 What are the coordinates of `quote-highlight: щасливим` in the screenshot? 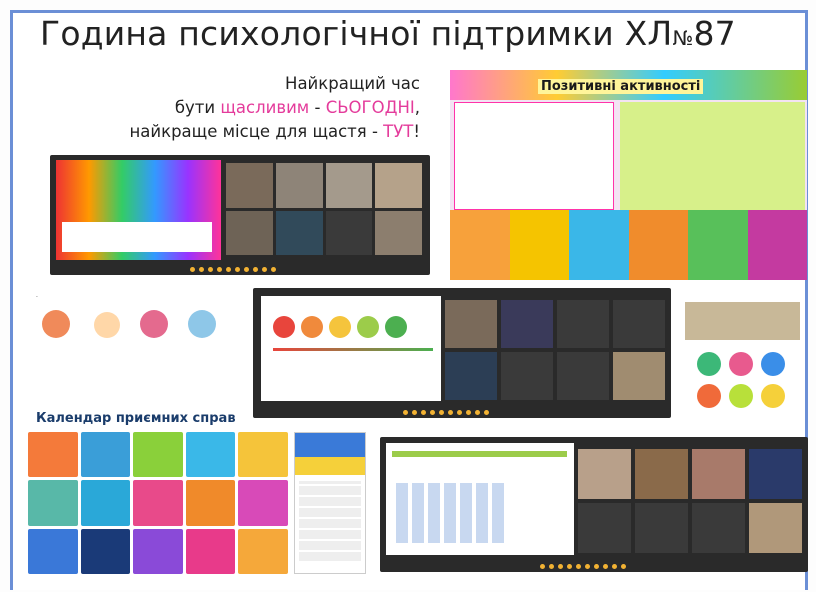 It's located at (265, 107).